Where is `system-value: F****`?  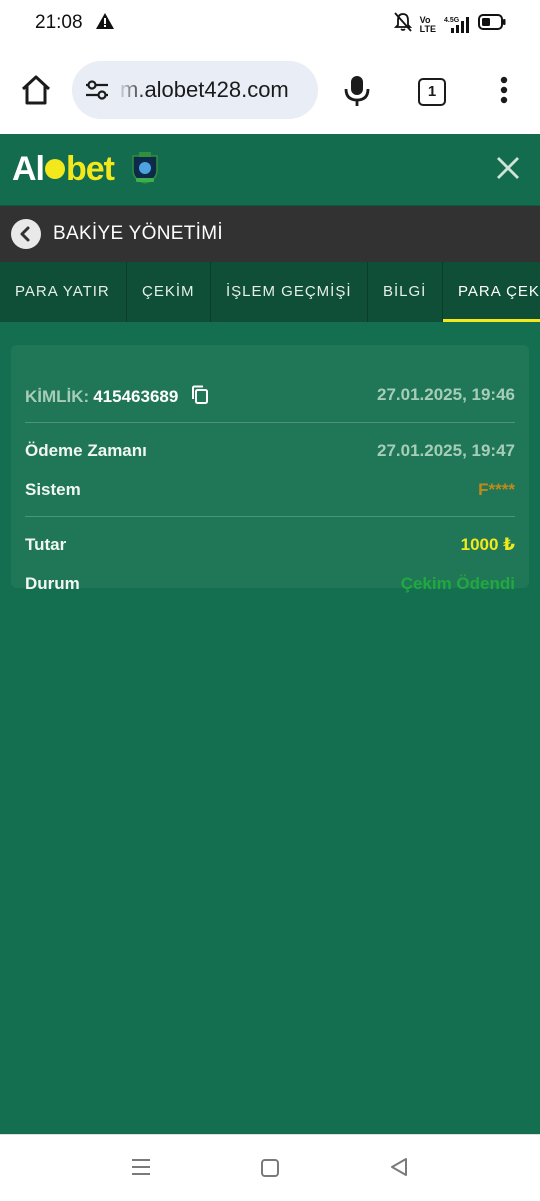 system-value: F**** is located at coordinates (496, 489).